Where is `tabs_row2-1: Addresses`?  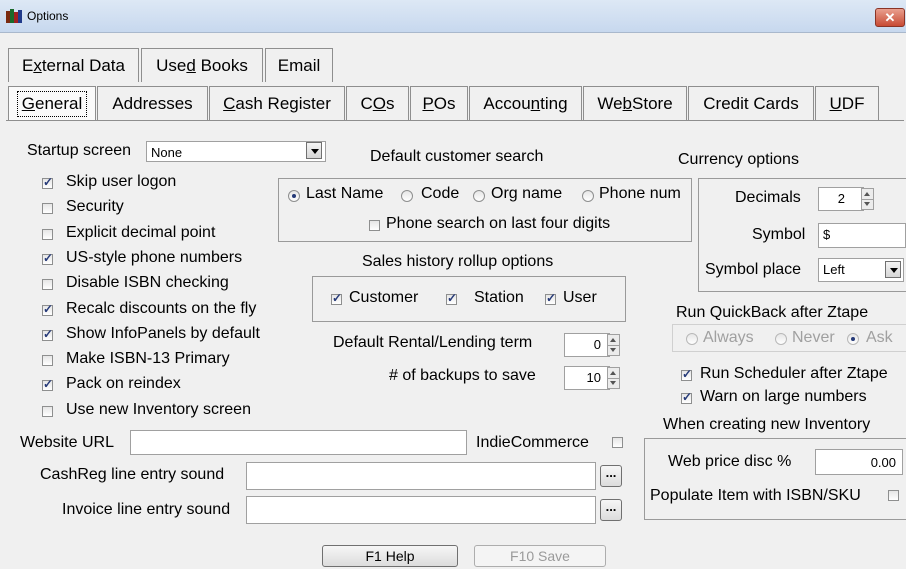
tabs_row2-1: Addresses is located at coordinates (152, 103).